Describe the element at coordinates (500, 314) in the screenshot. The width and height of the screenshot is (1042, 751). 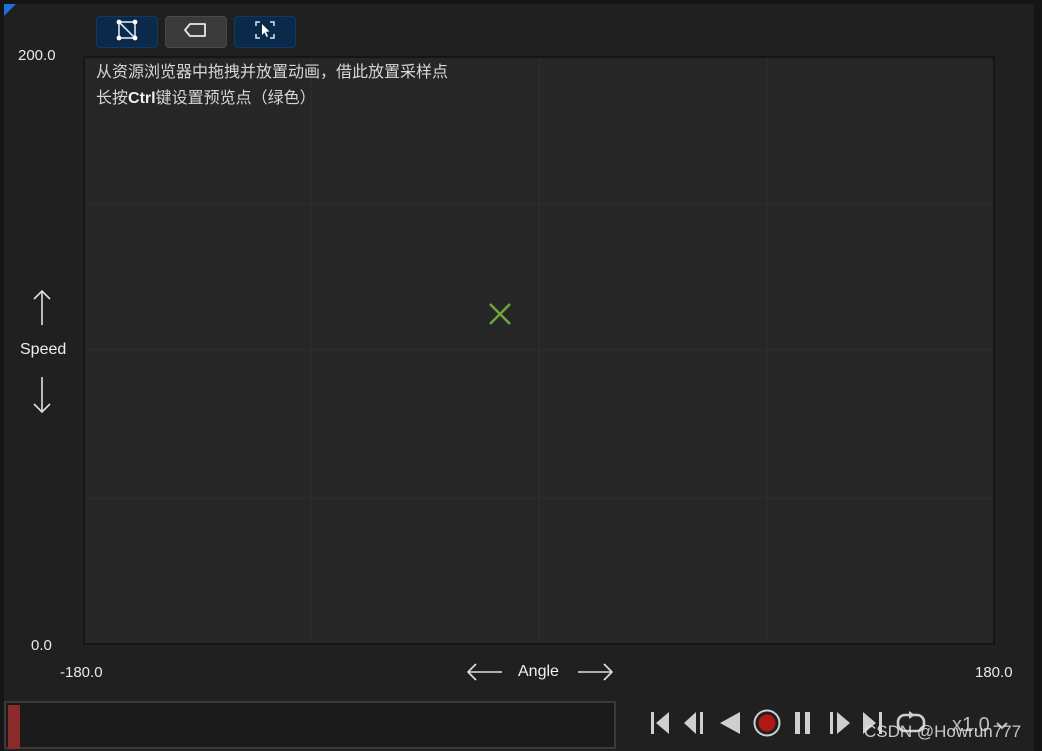
I see `preview-sample-point` at that location.